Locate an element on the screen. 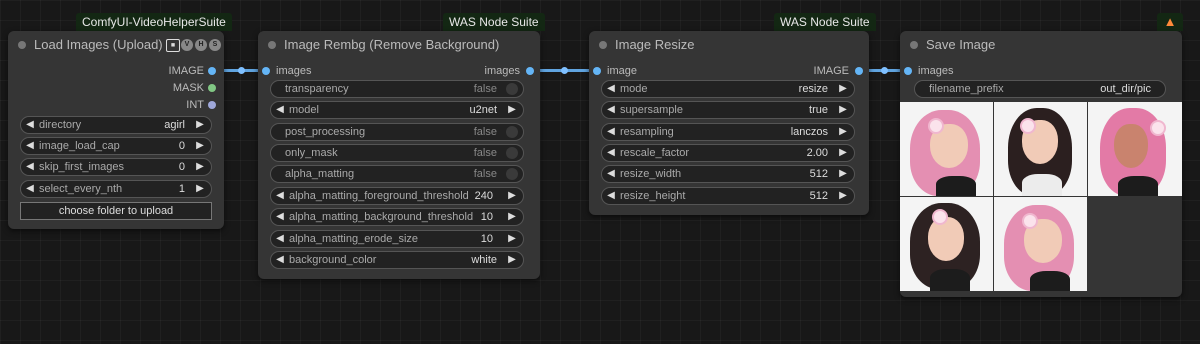 This screenshot has width=1200, height=344. output-int-dot-icon is located at coordinates (212, 105).